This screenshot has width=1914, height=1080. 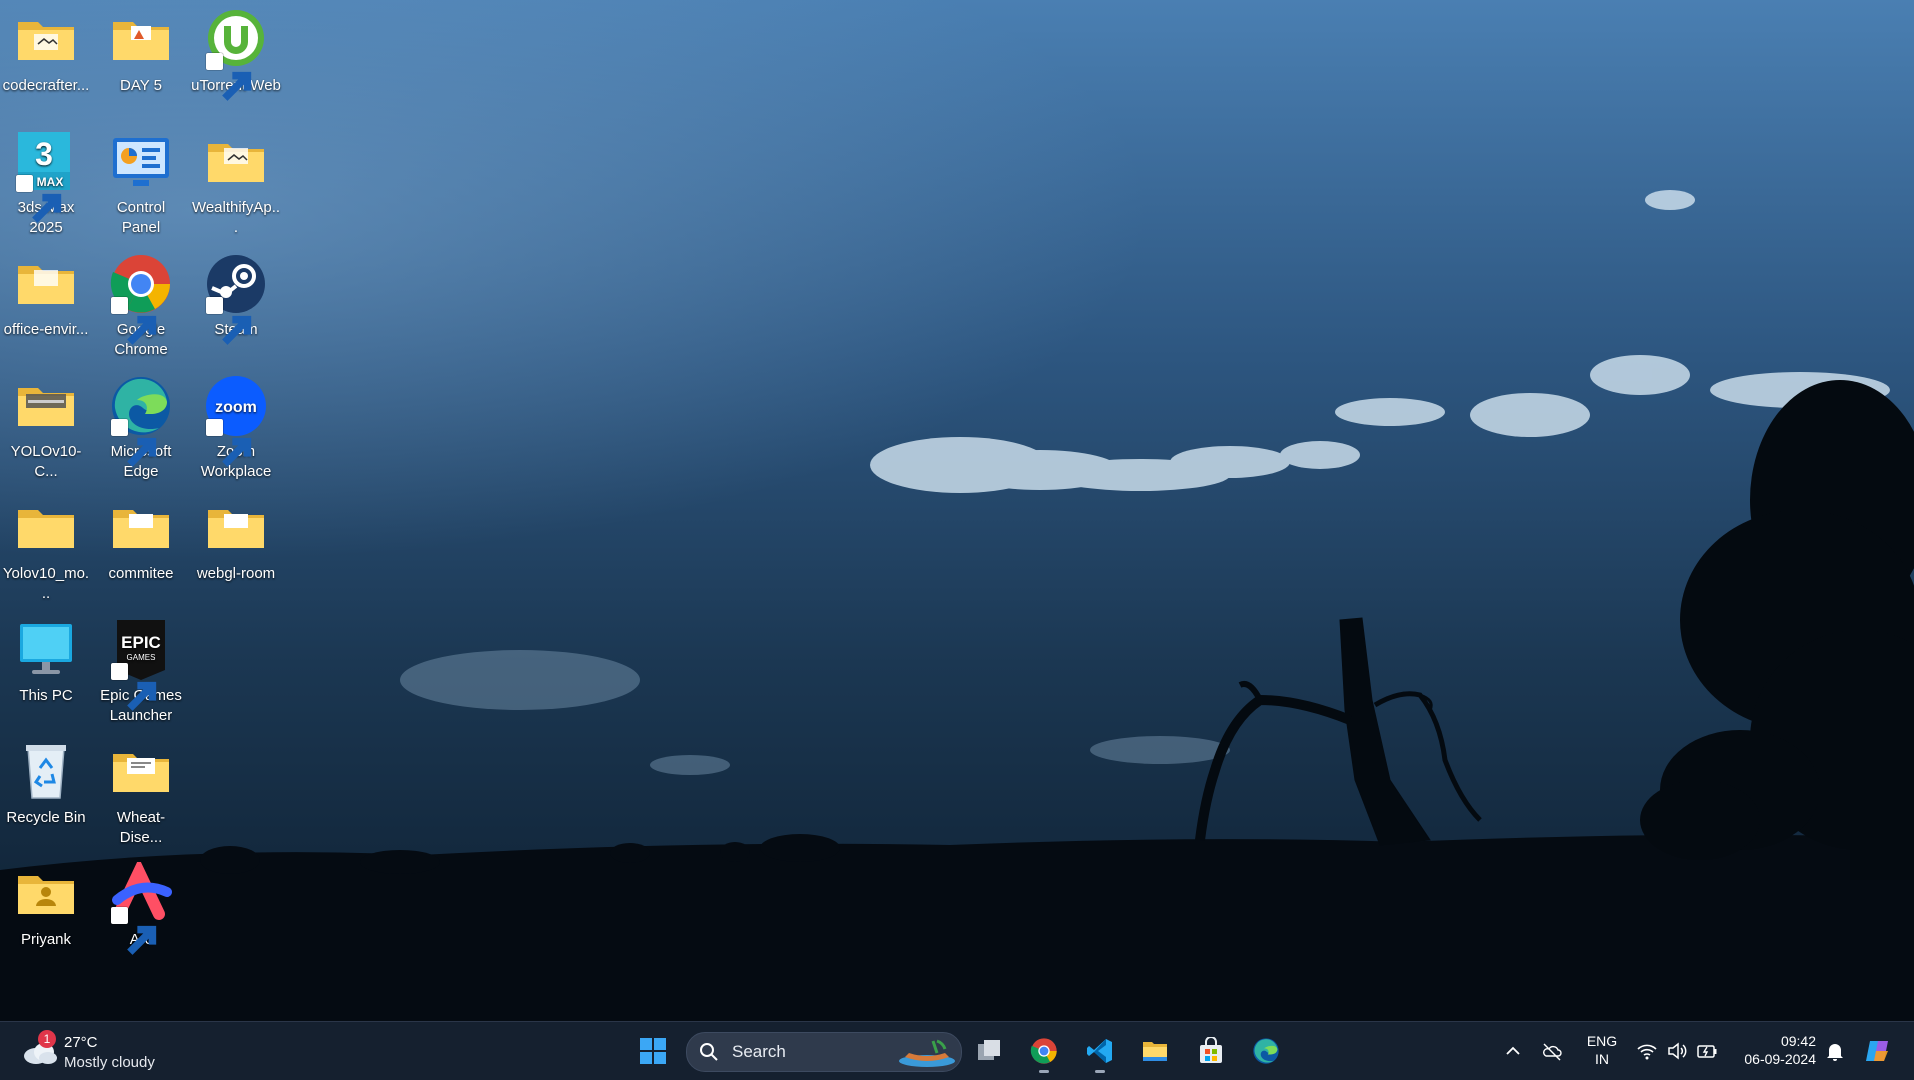 I want to click on taskbar-microsoft-store-button, so click(x=1211, y=1051).